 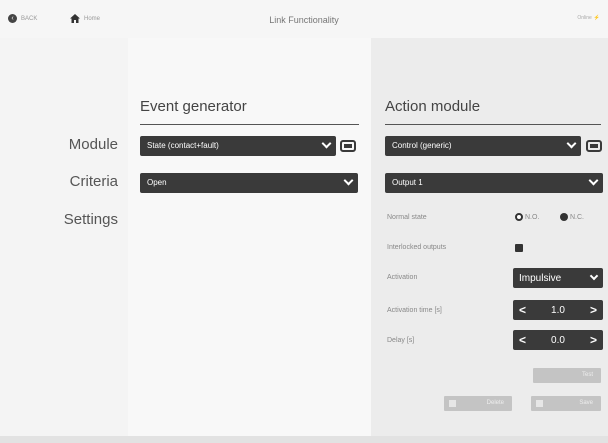 I want to click on activation-time-label: Activation time [s], so click(x=414, y=310).